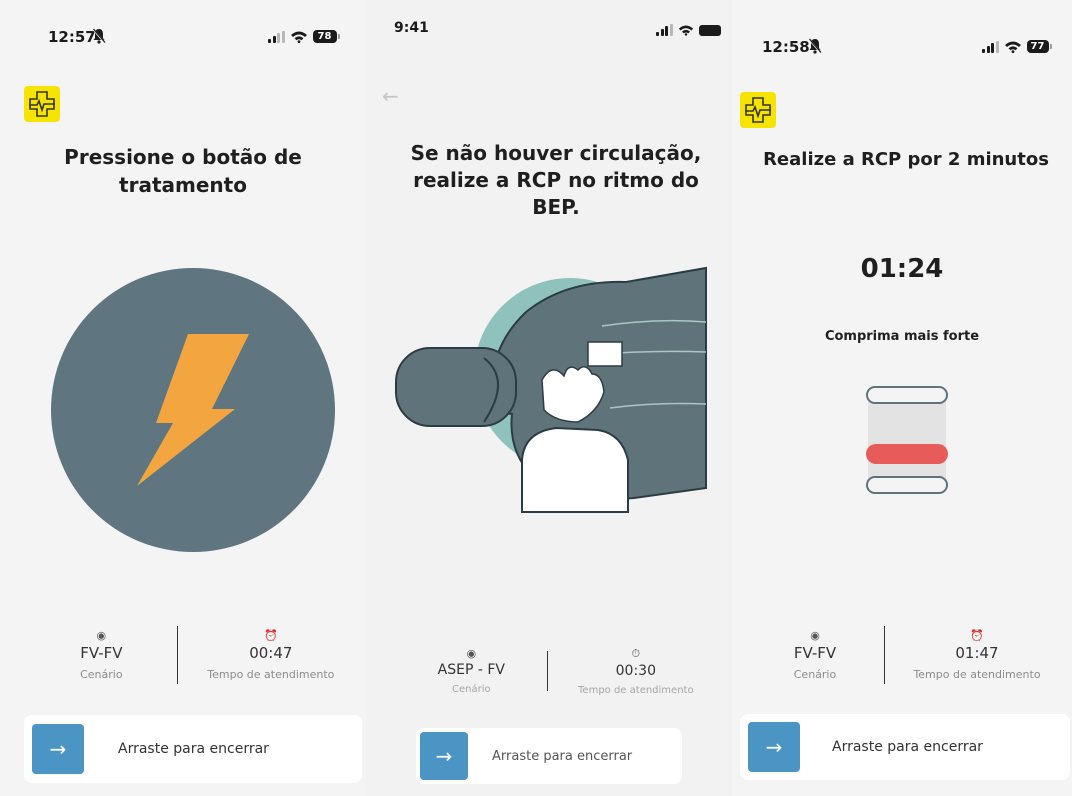 The height and width of the screenshot is (796, 1072). What do you see at coordinates (549, 38) in the screenshot?
I see `status-bar: 9:41` at bounding box center [549, 38].